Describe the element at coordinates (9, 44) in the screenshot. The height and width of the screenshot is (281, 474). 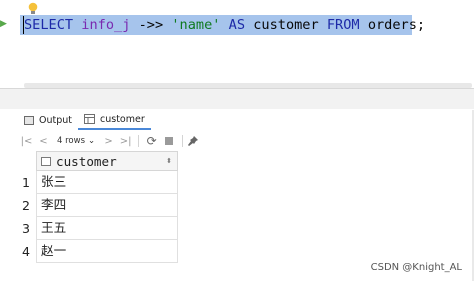
I see `editor-gutter` at that location.